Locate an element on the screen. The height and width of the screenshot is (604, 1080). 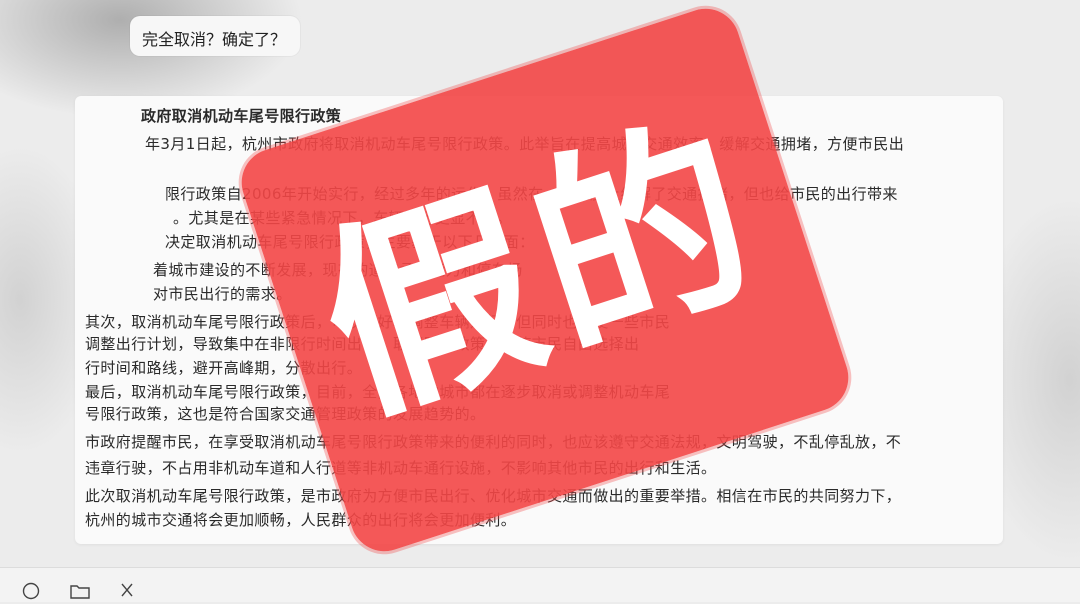
input-toolbar is located at coordinates (540, 584).